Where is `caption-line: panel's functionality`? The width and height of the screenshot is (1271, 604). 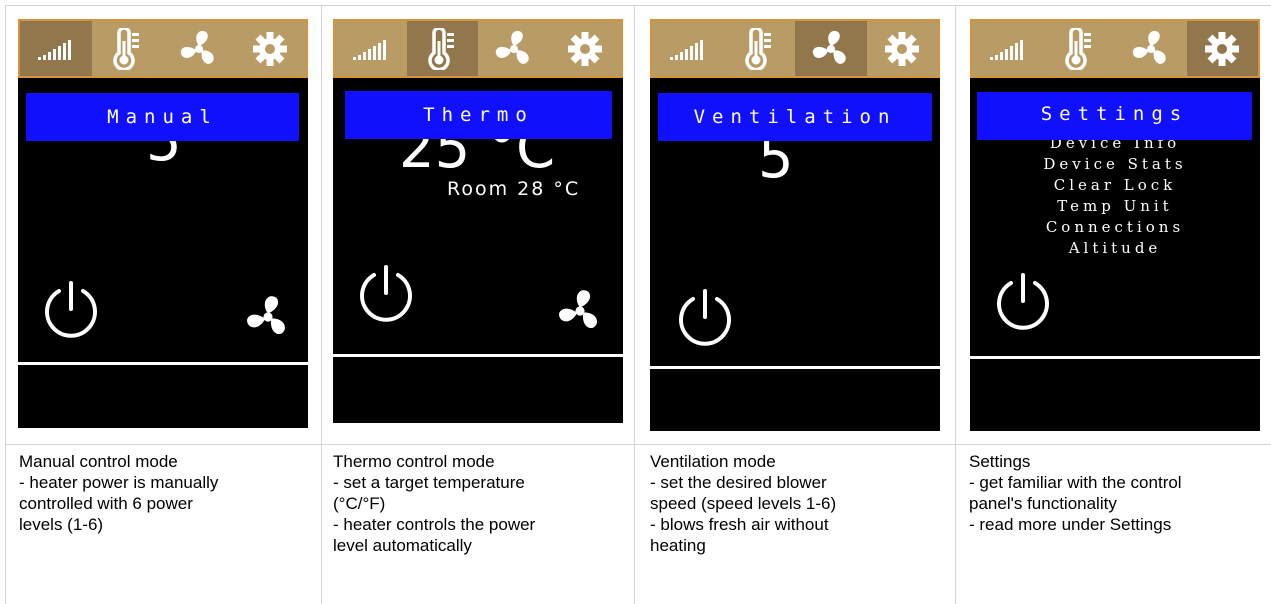 caption-line: panel's functionality is located at coordinates (1043, 503).